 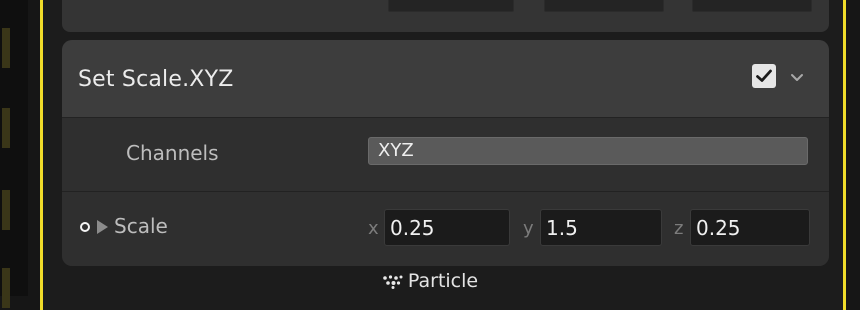 What do you see at coordinates (172, 153) in the screenshot?
I see `channels-label: Channels` at bounding box center [172, 153].